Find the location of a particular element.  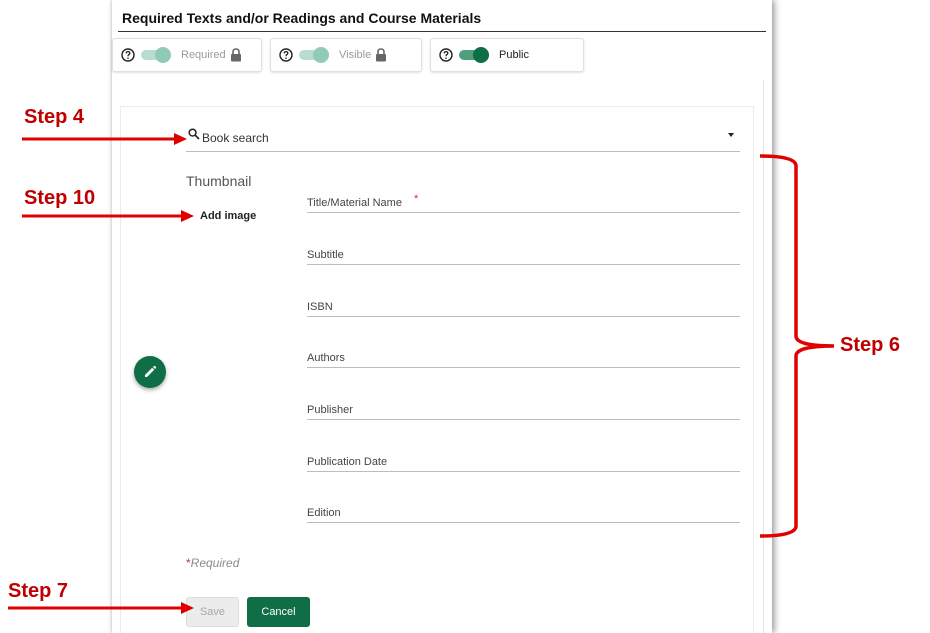

publisher-input is located at coordinates (523, 410).